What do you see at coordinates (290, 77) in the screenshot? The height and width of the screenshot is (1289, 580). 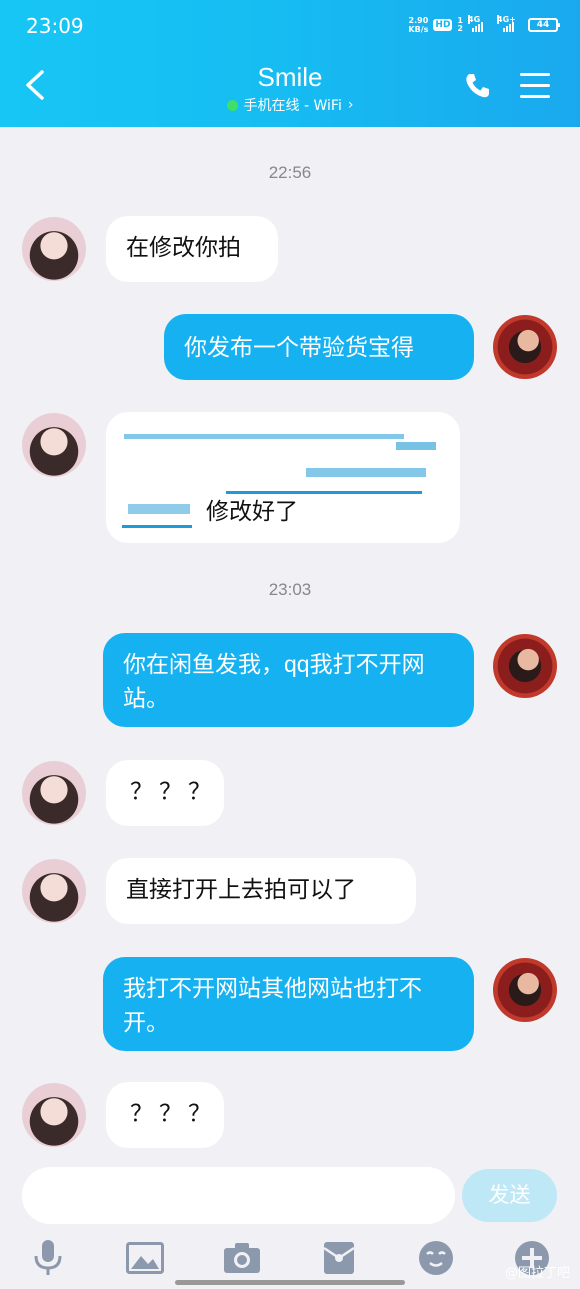 I see `chat-title: Smile` at bounding box center [290, 77].